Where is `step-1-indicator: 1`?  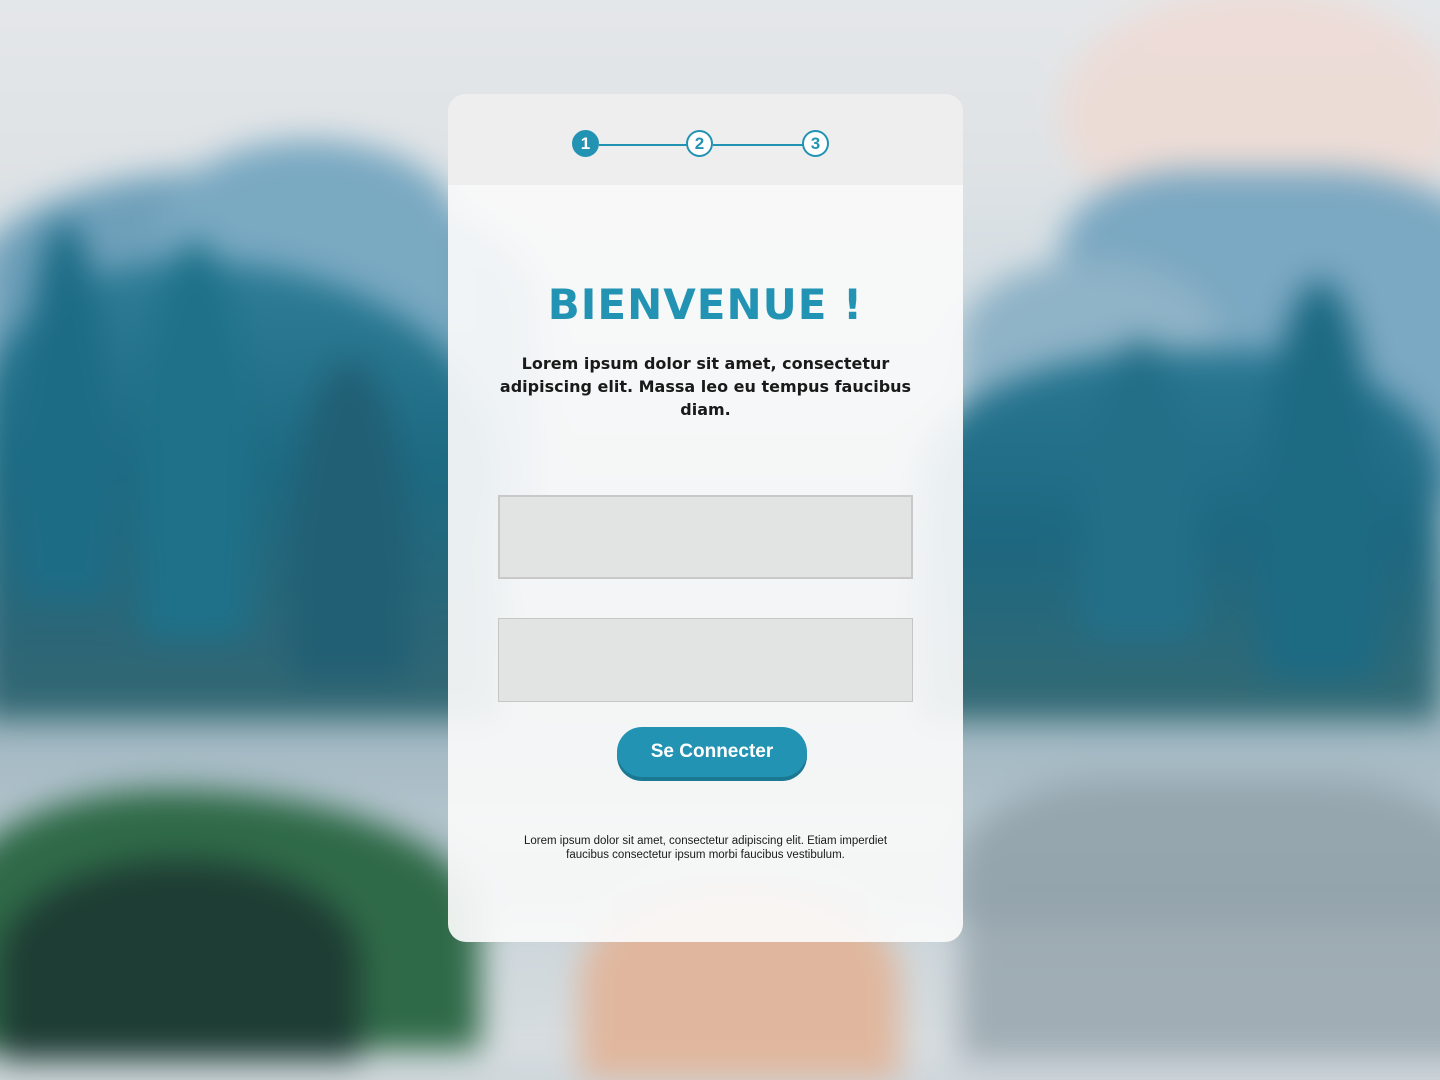
step-1-indicator: 1 is located at coordinates (585, 143).